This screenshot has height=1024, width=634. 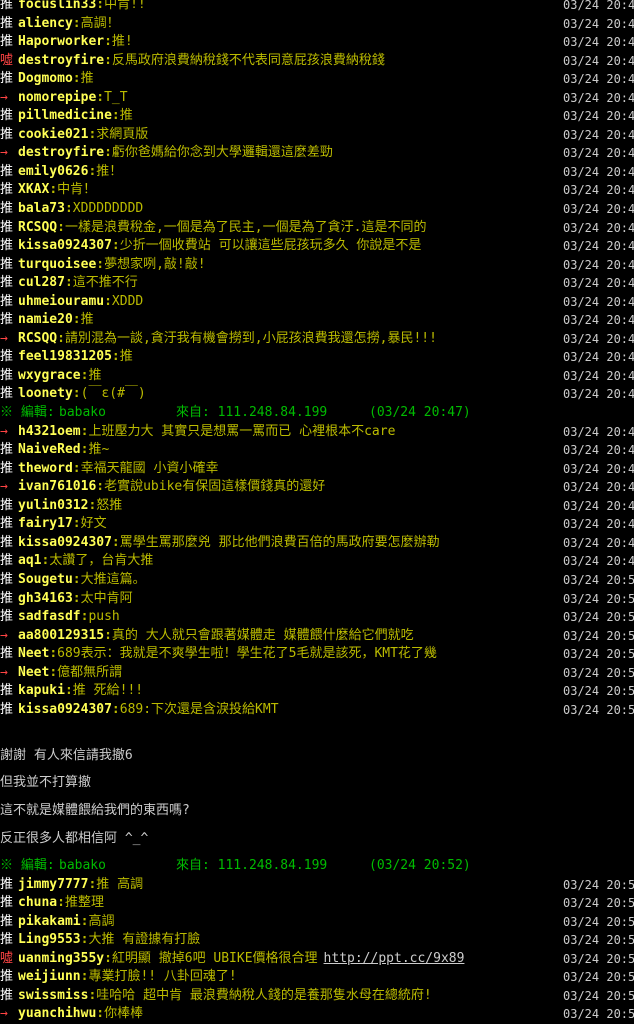 I want to click on edit-time: (03/24 20:47), so click(x=420, y=413).